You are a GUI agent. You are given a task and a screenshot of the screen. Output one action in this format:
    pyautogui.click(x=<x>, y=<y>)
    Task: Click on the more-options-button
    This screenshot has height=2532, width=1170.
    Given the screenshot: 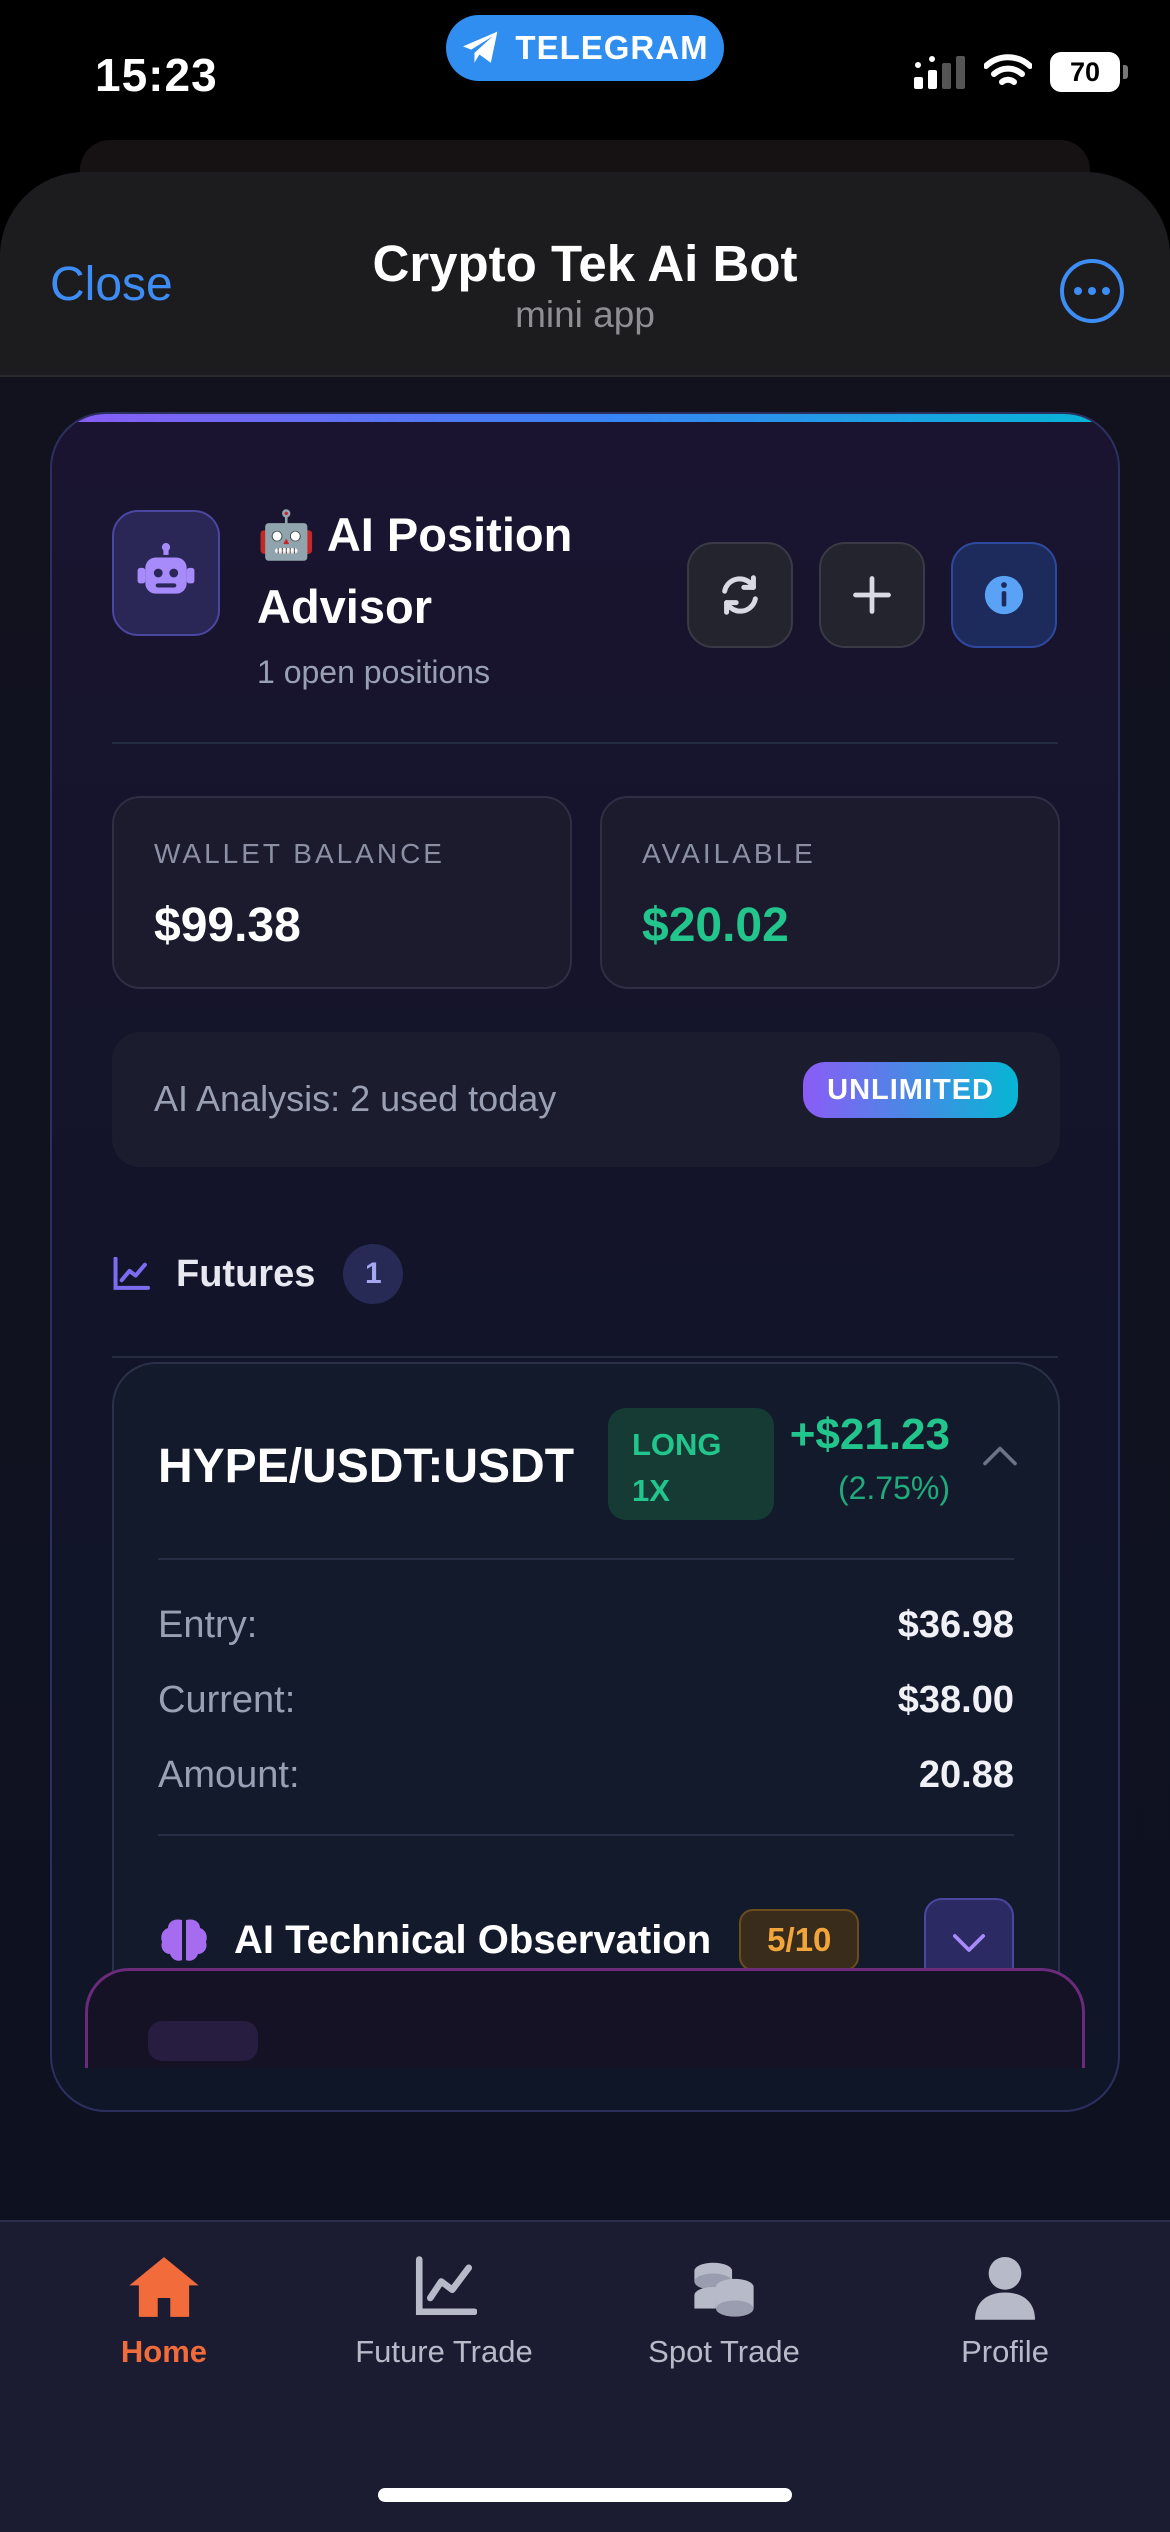 What is the action you would take?
    pyautogui.click(x=1092, y=291)
    